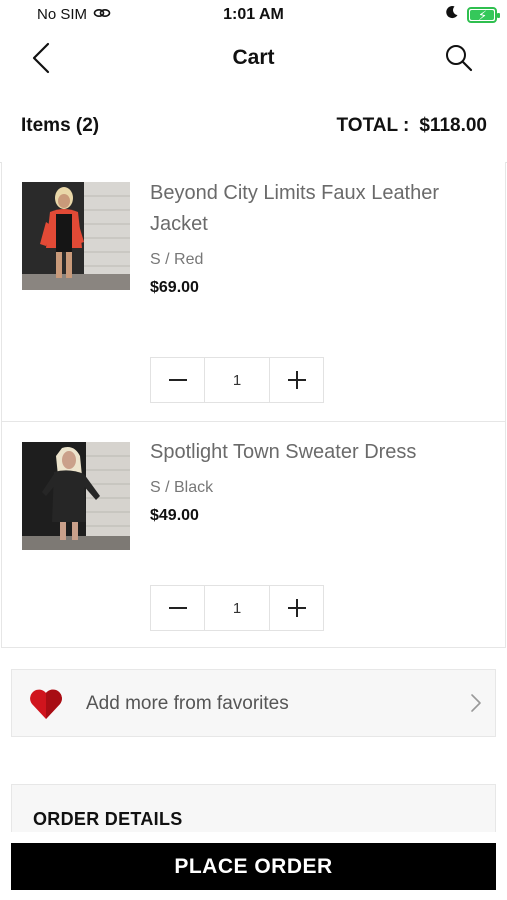 This screenshot has width=507, height=900. Describe the element at coordinates (187, 703) in the screenshot. I see `favorites-label: Add more from favorites` at that location.